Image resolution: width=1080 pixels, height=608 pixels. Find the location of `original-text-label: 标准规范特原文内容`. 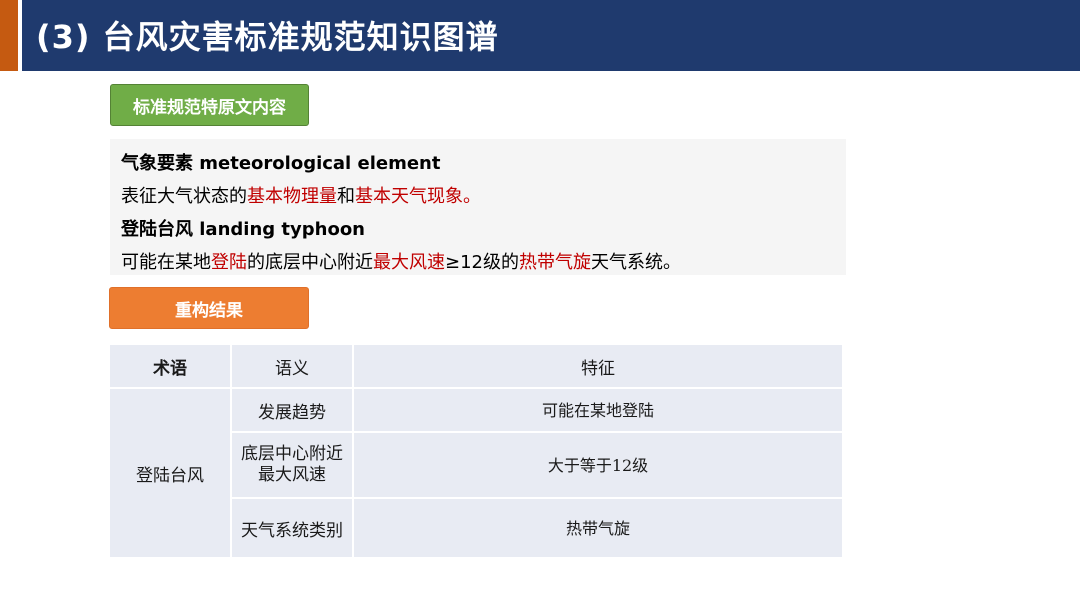

original-text-label: 标准规范特原文内容 is located at coordinates (209, 105).